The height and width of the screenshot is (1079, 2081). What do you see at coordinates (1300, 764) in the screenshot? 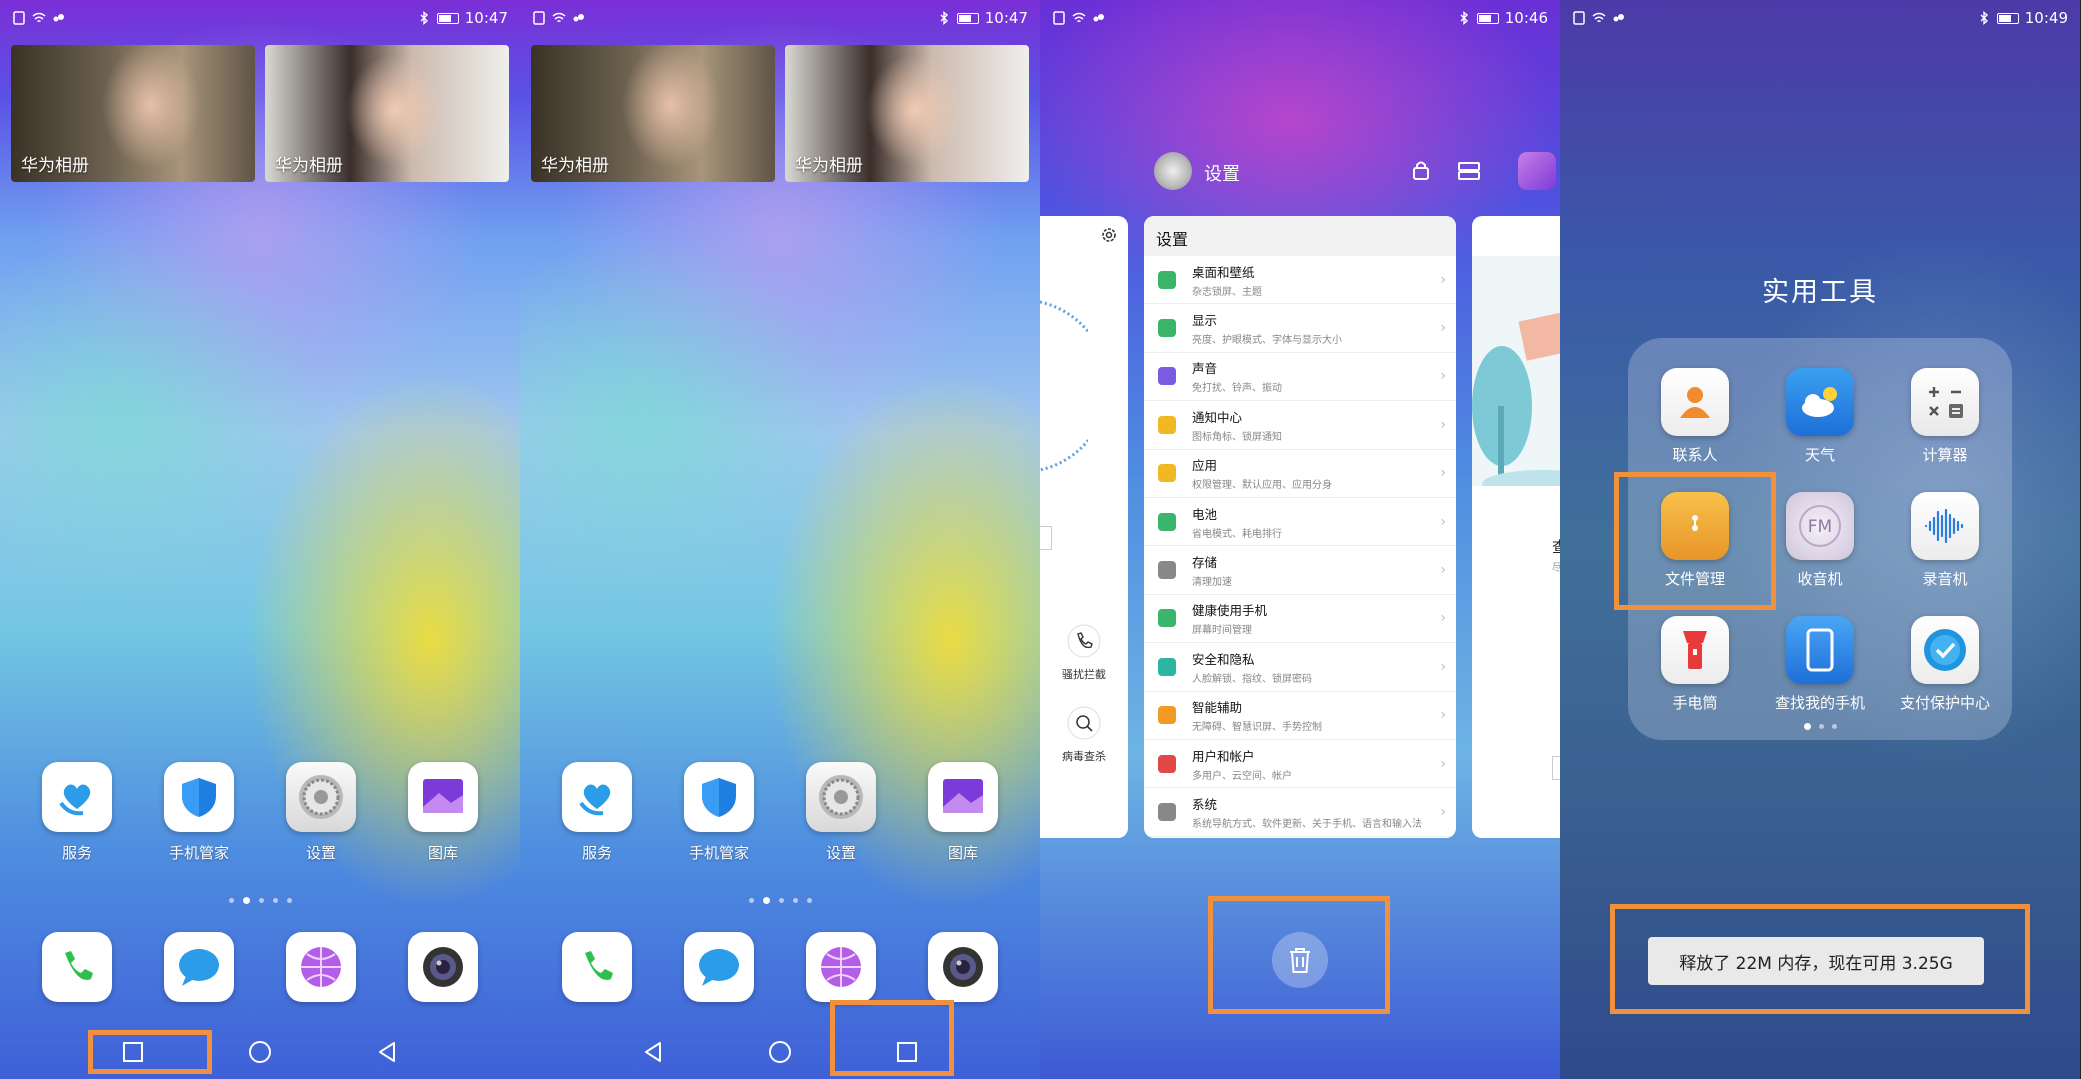
I see `settings-row: 用户和帐户 多用户、云空间、帐户 ›` at bounding box center [1300, 764].